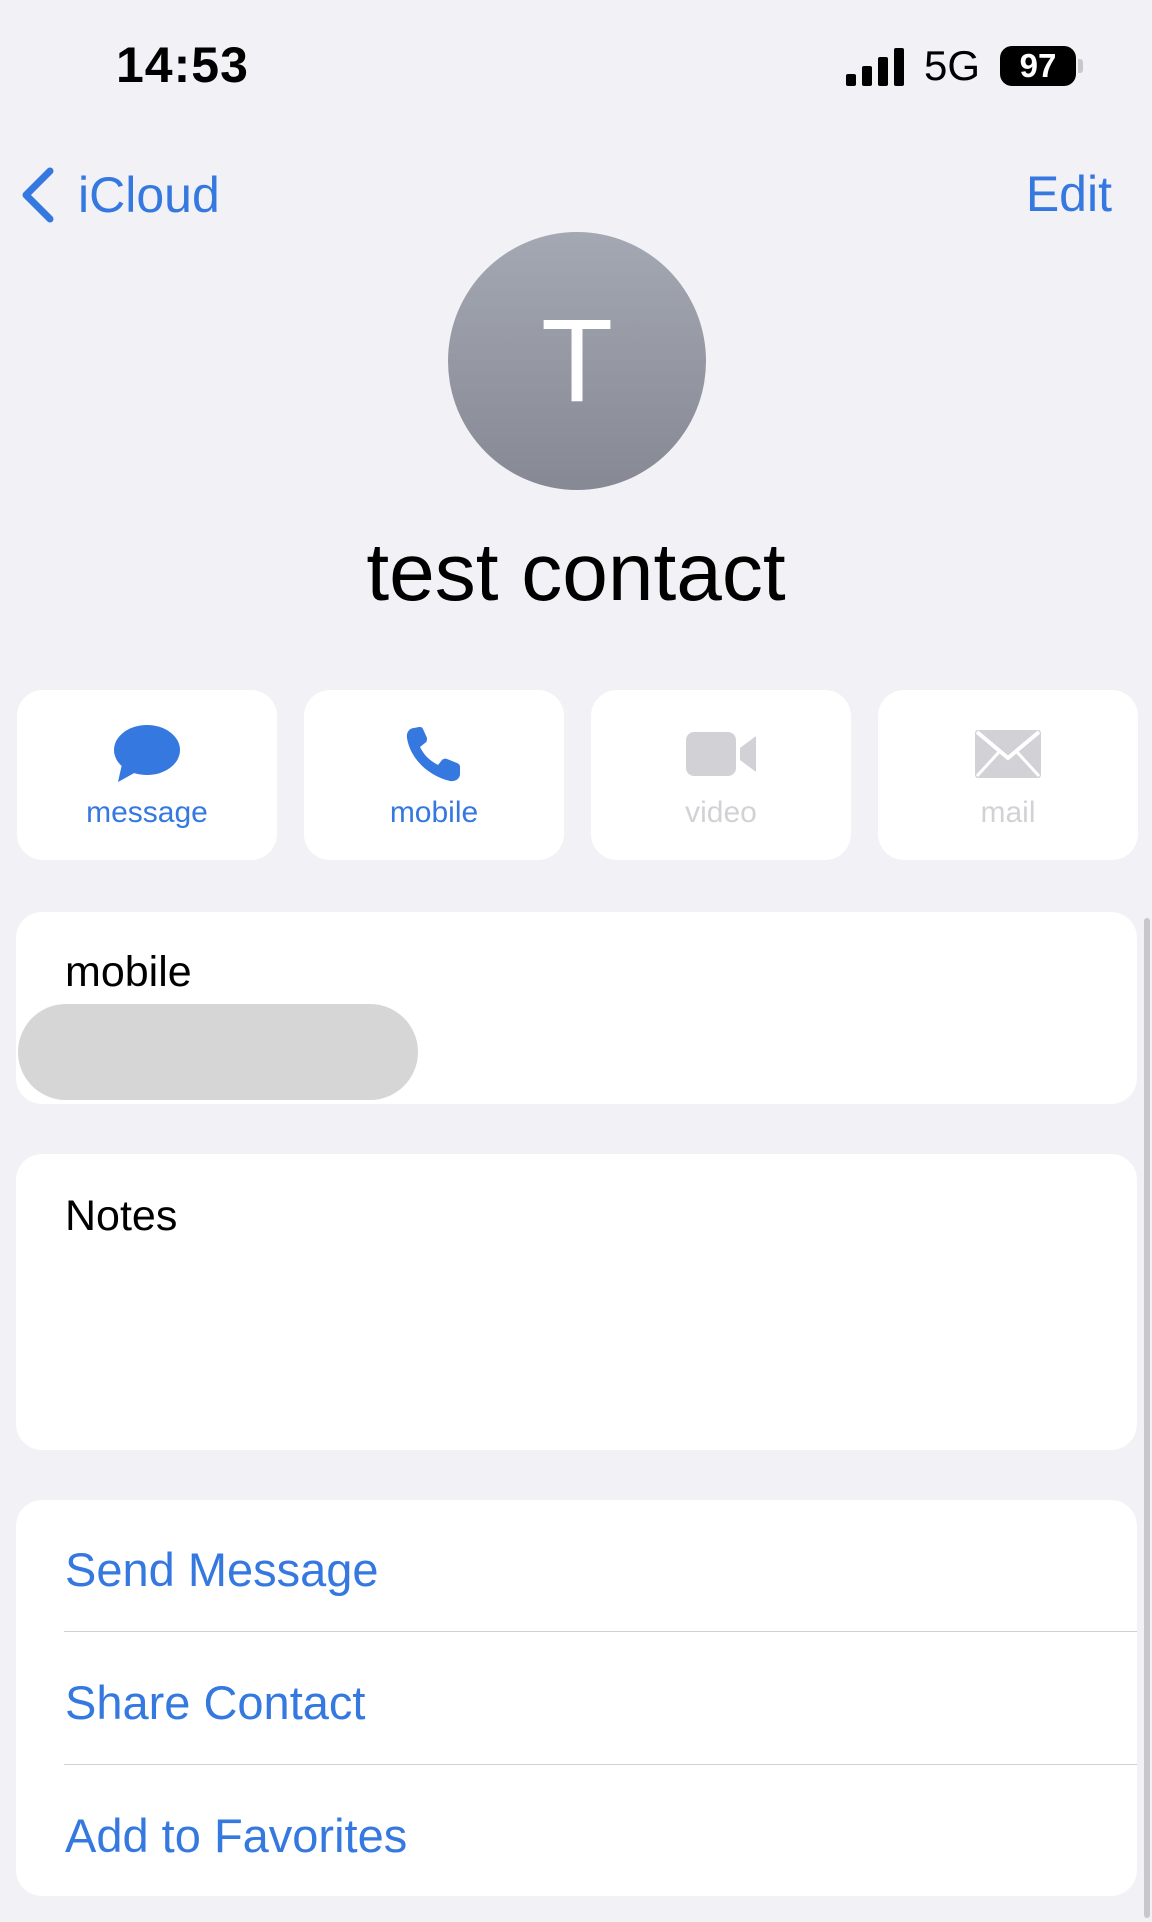  I want to click on scroll-indicator, so click(1147, 1418).